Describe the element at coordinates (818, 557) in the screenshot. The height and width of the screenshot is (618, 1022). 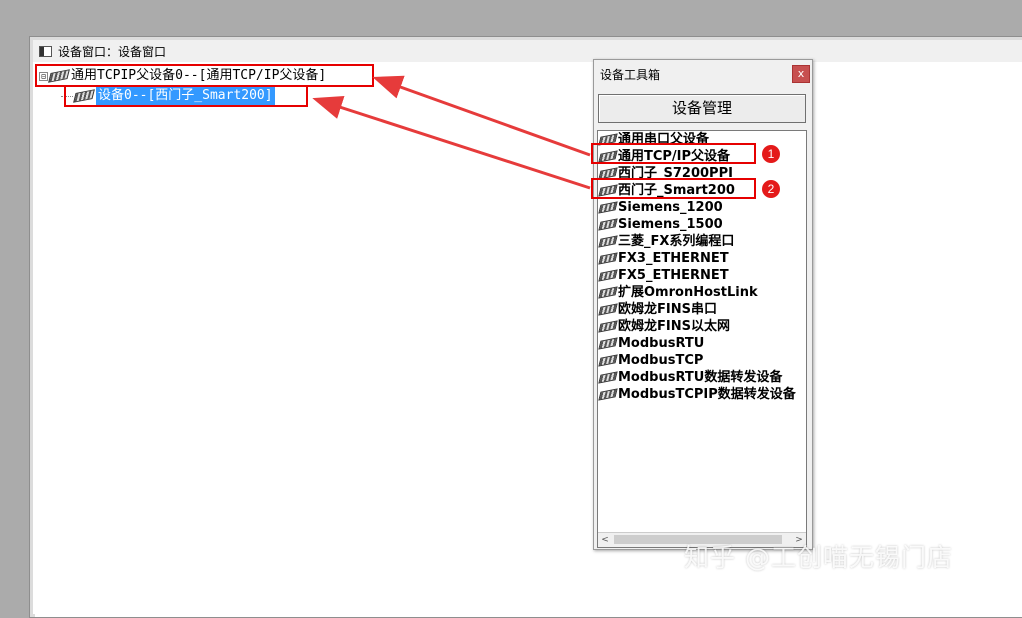
I see `watermark: 知乎 @工创喵无锡门店` at that location.